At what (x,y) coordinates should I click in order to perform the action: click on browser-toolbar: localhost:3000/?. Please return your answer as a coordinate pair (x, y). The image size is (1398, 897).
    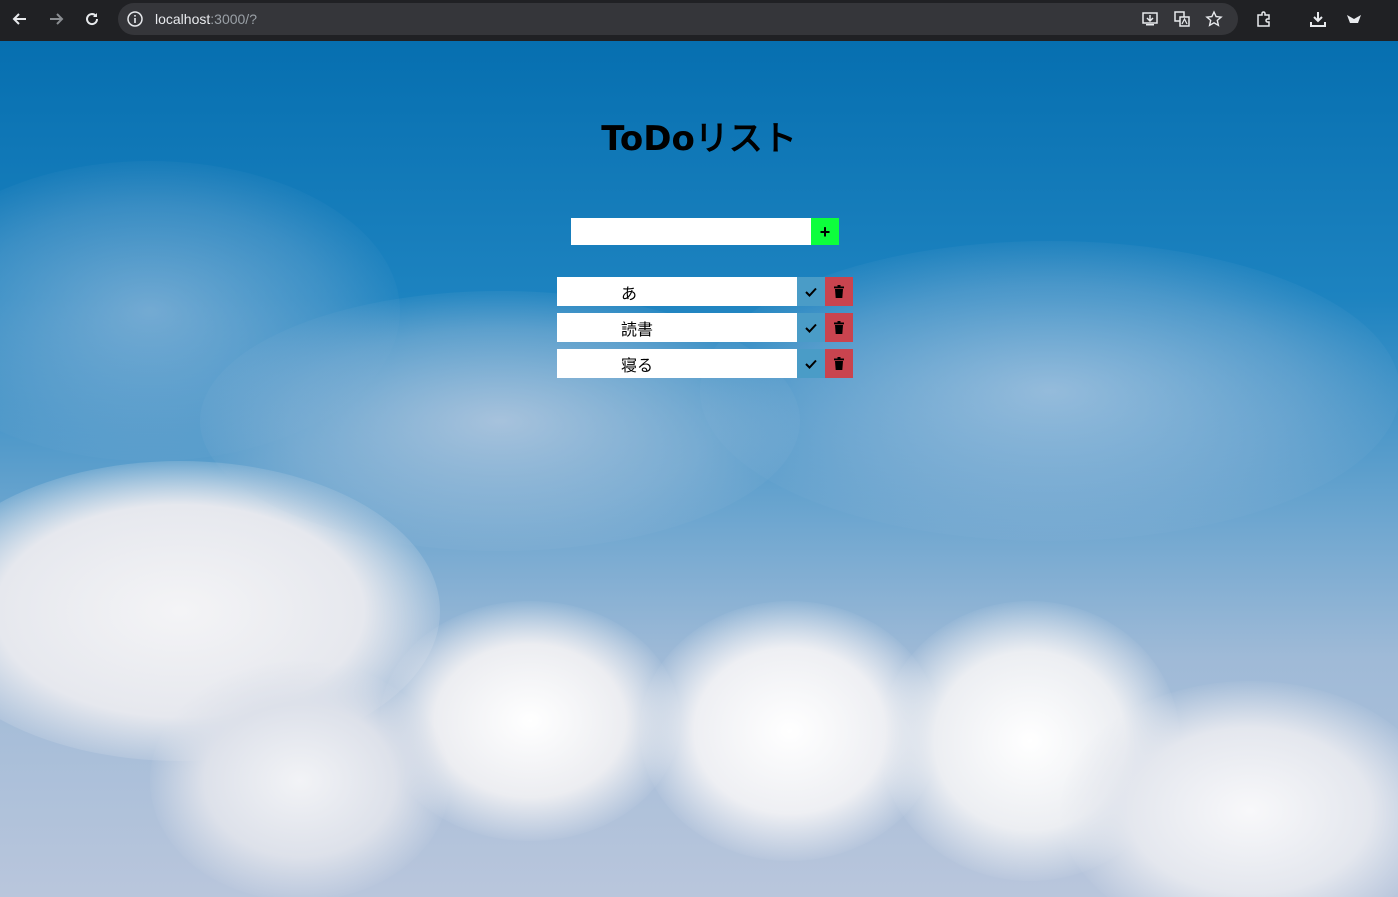
    Looking at the image, I should click on (699, 20).